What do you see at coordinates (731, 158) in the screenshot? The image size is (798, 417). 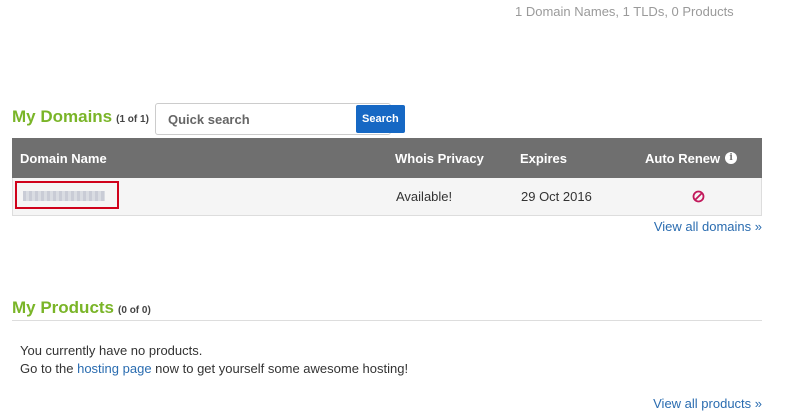 I see `info-icon: i` at bounding box center [731, 158].